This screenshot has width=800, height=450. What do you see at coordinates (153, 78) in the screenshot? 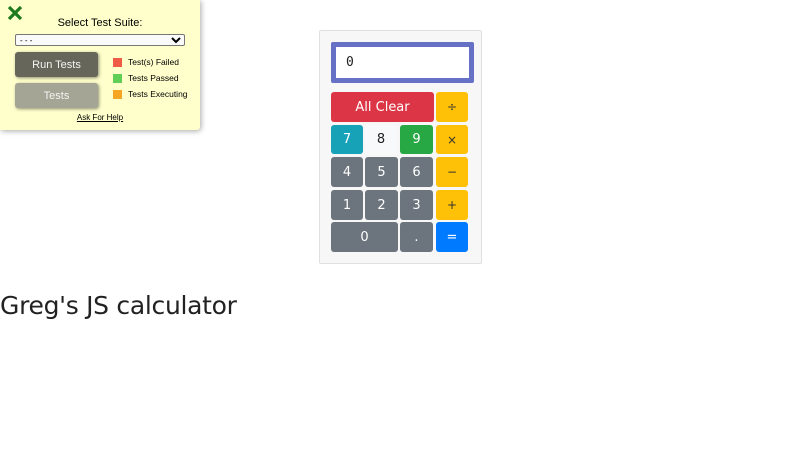
I see `legend-passed-label: Tests Passed` at bounding box center [153, 78].